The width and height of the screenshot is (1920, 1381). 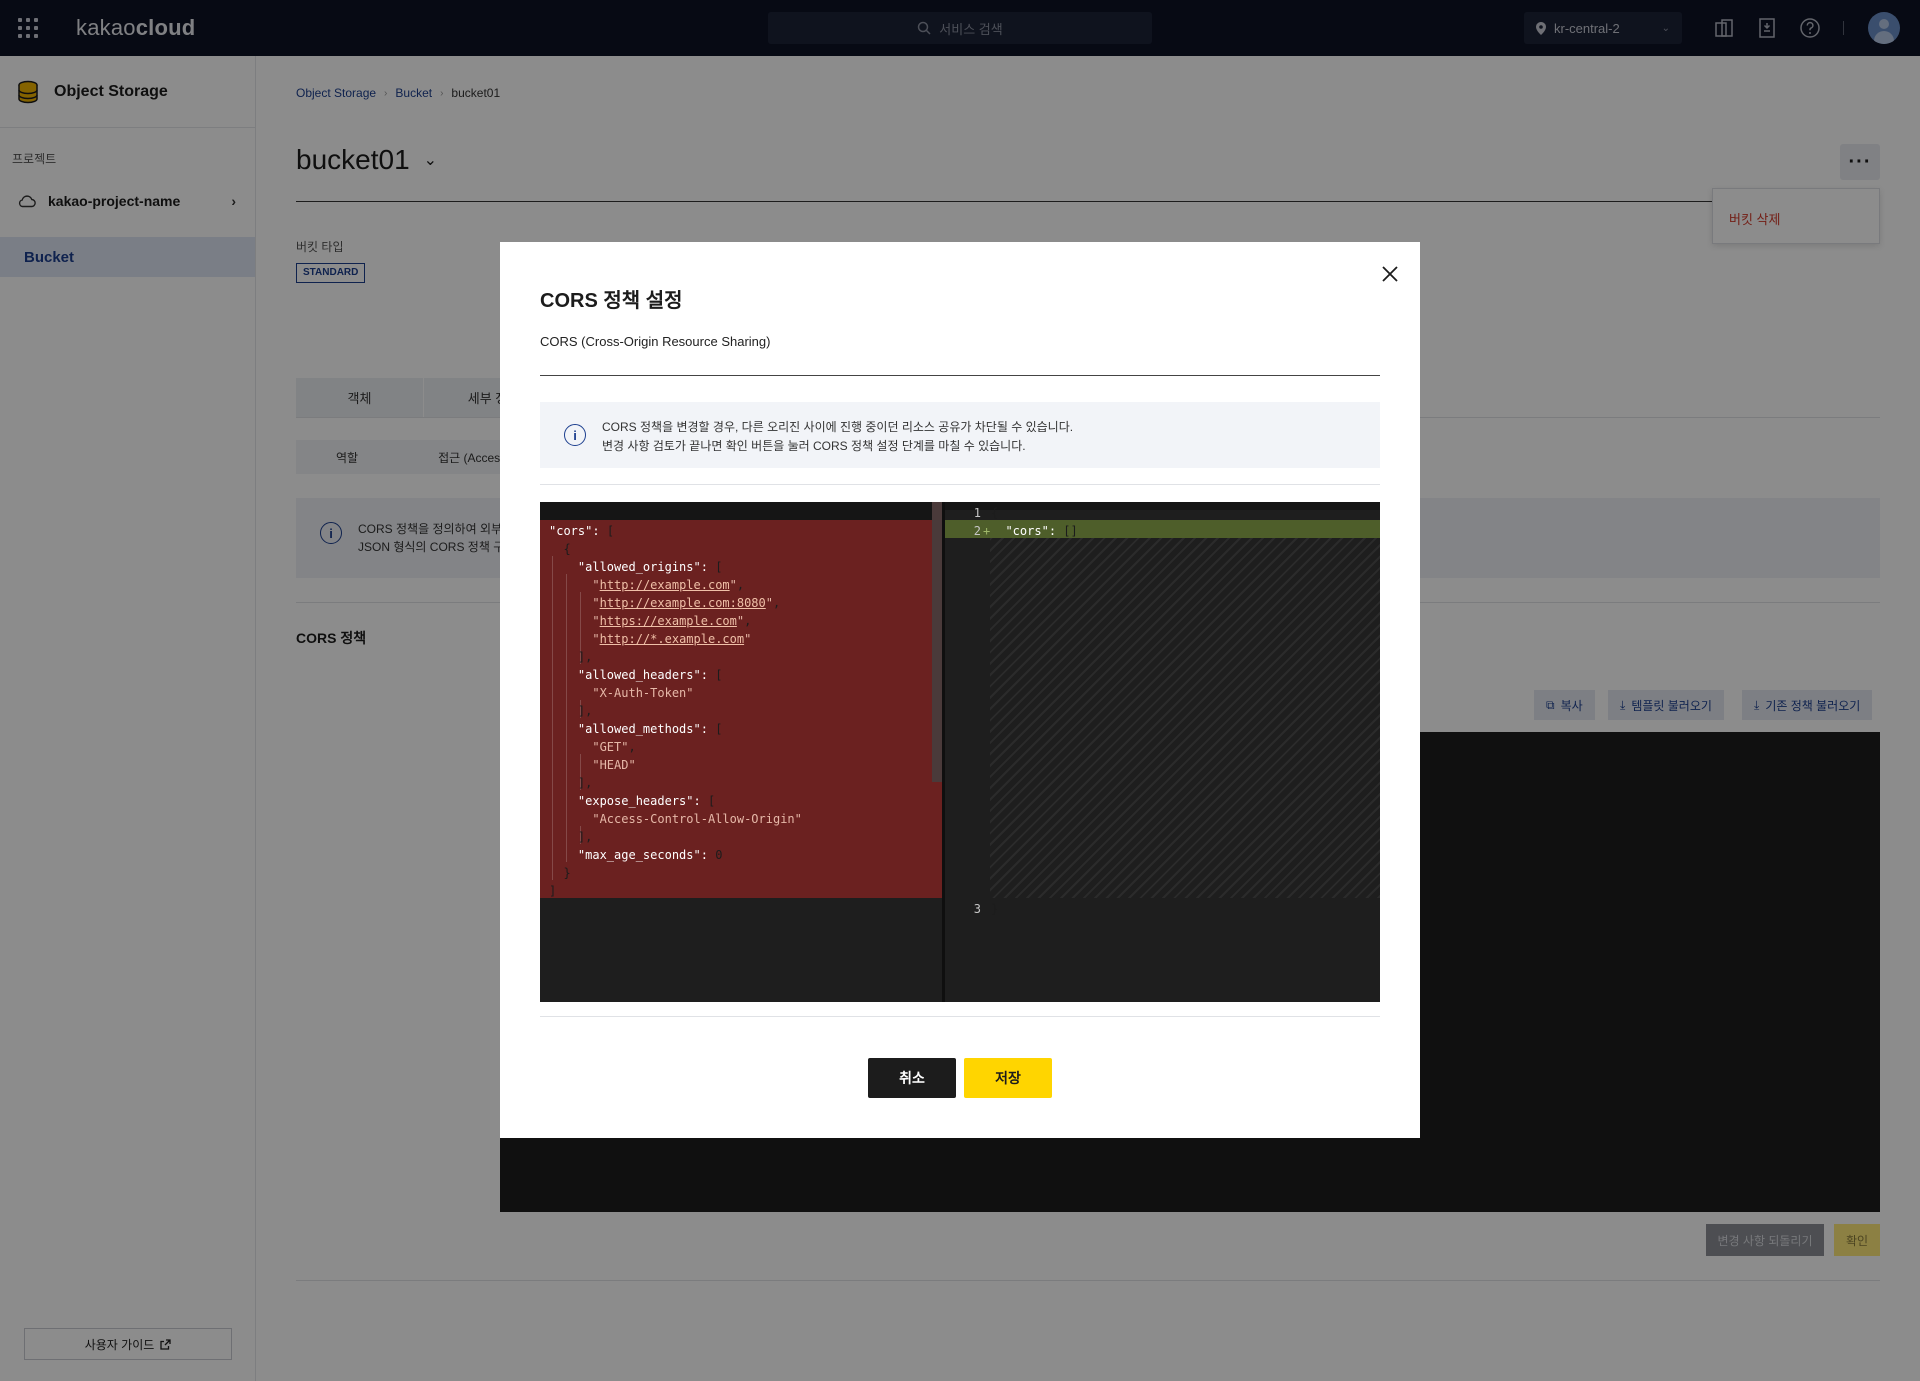 What do you see at coordinates (655, 341) in the screenshot?
I see `modal-subtitle: CORS (Cross-Origin Resource Sharing)` at bounding box center [655, 341].